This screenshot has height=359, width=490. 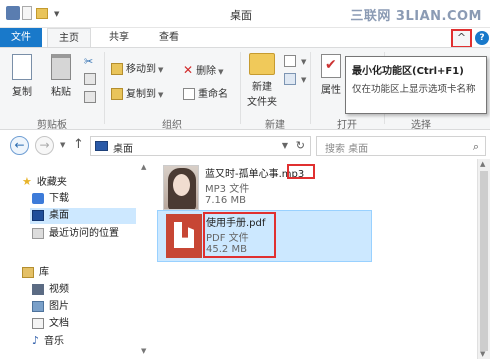 I want to click on nav-item-videos: 视频, so click(x=50, y=290).